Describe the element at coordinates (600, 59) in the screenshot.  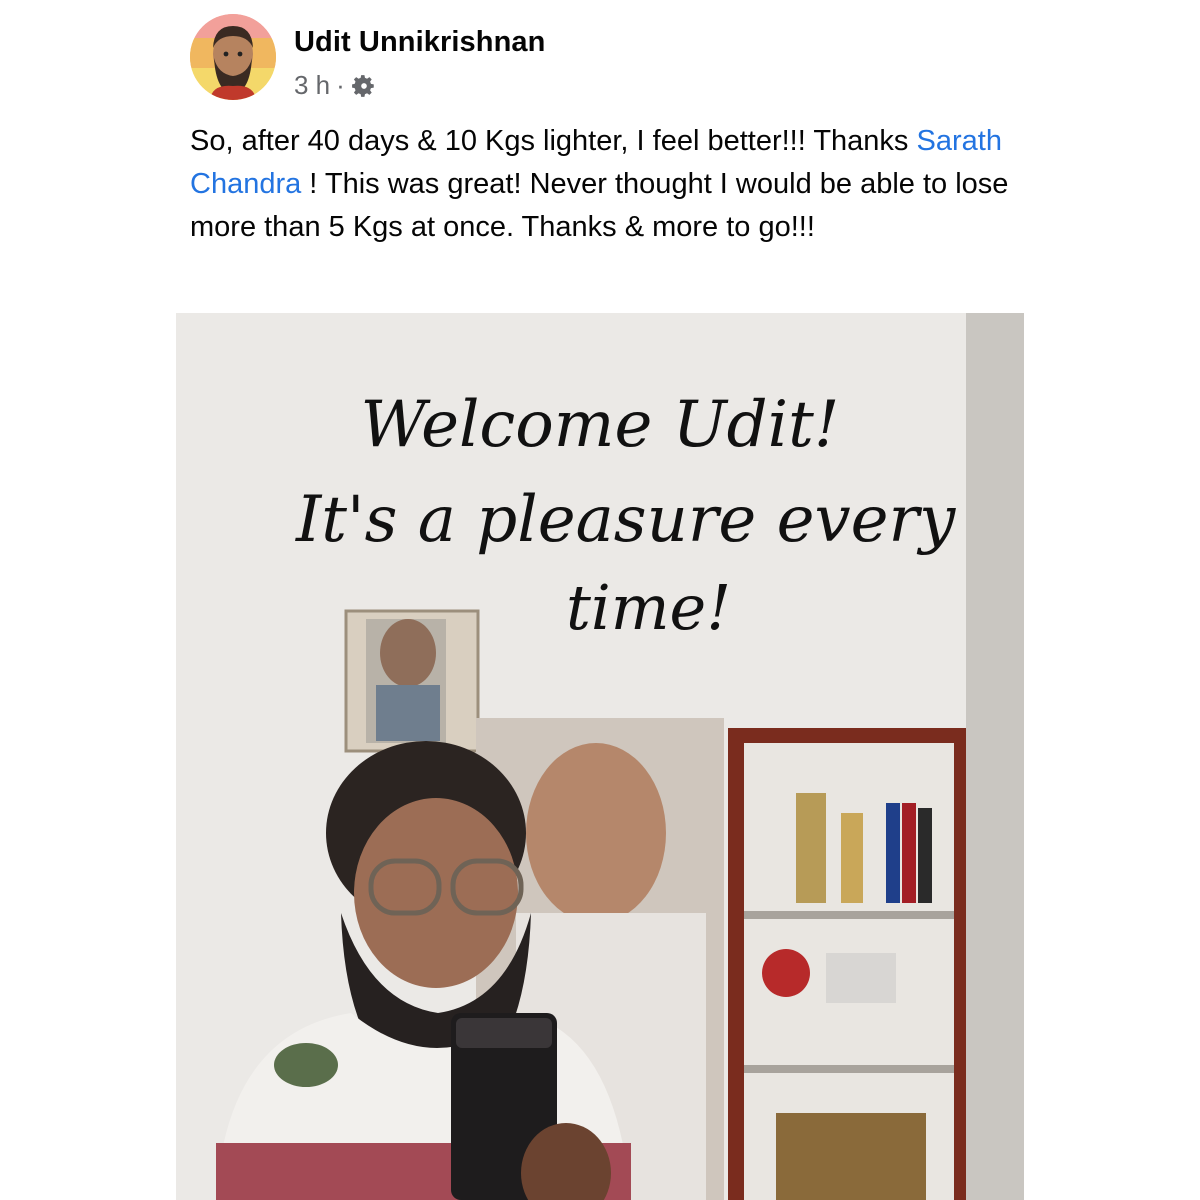
I see `post-header: Udit Unnikrishnan 3 h ·` at that location.